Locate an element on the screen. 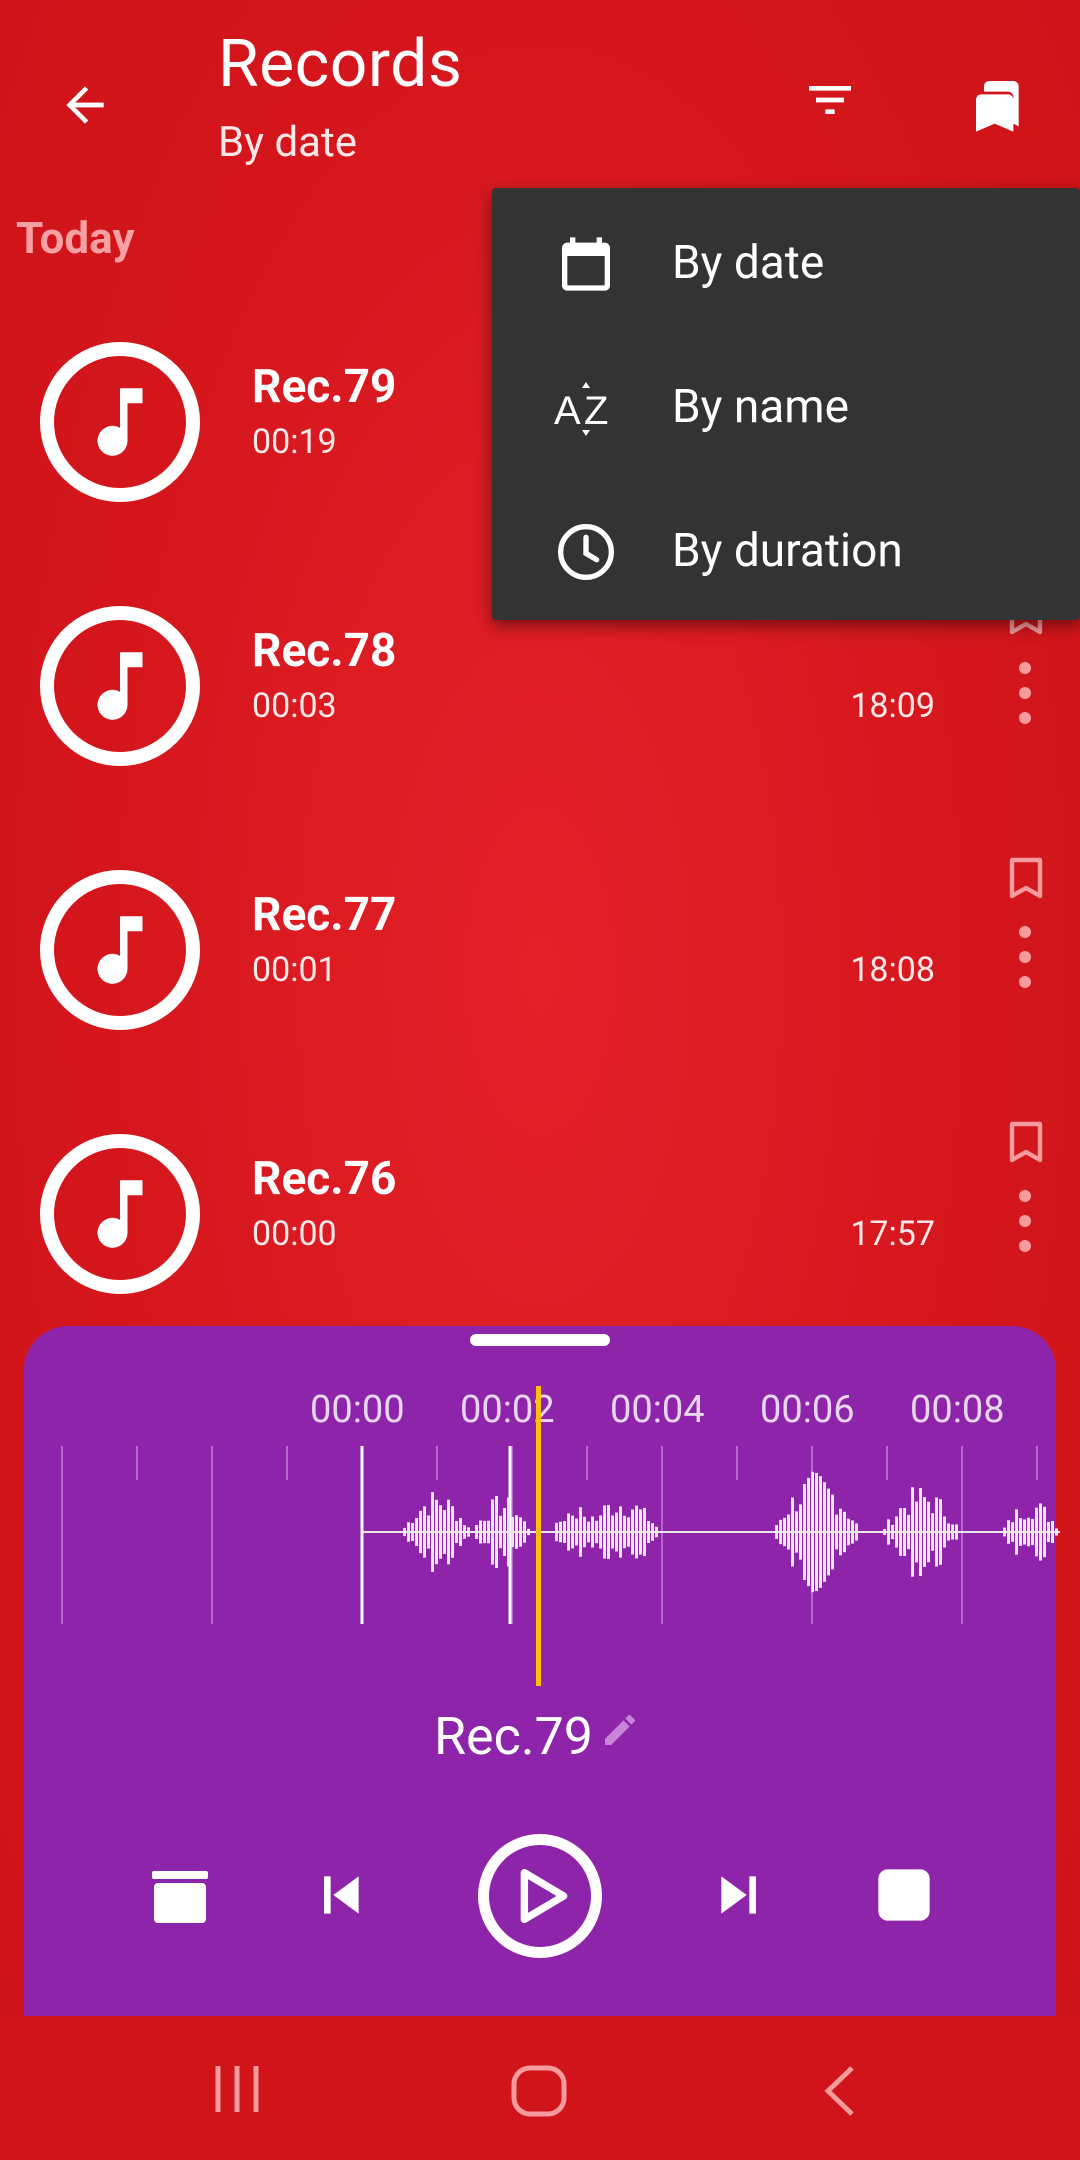 The width and height of the screenshot is (1080, 2160). recent-apps-icon is located at coordinates (237, 2089).